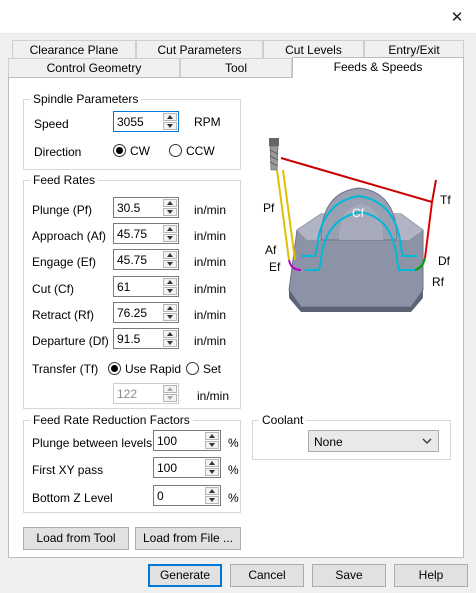  I want to click on engage-label: Engage (Ef), so click(64, 262).